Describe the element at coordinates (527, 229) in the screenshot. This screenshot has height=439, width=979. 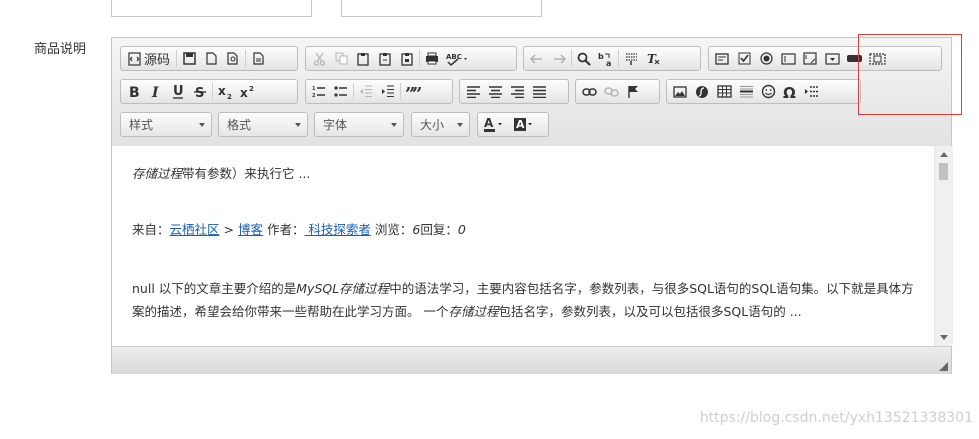
I see `content-source-line: 来自：云栖社区 > 博客 作者： 科技探索者 浏览：6回复：0` at that location.